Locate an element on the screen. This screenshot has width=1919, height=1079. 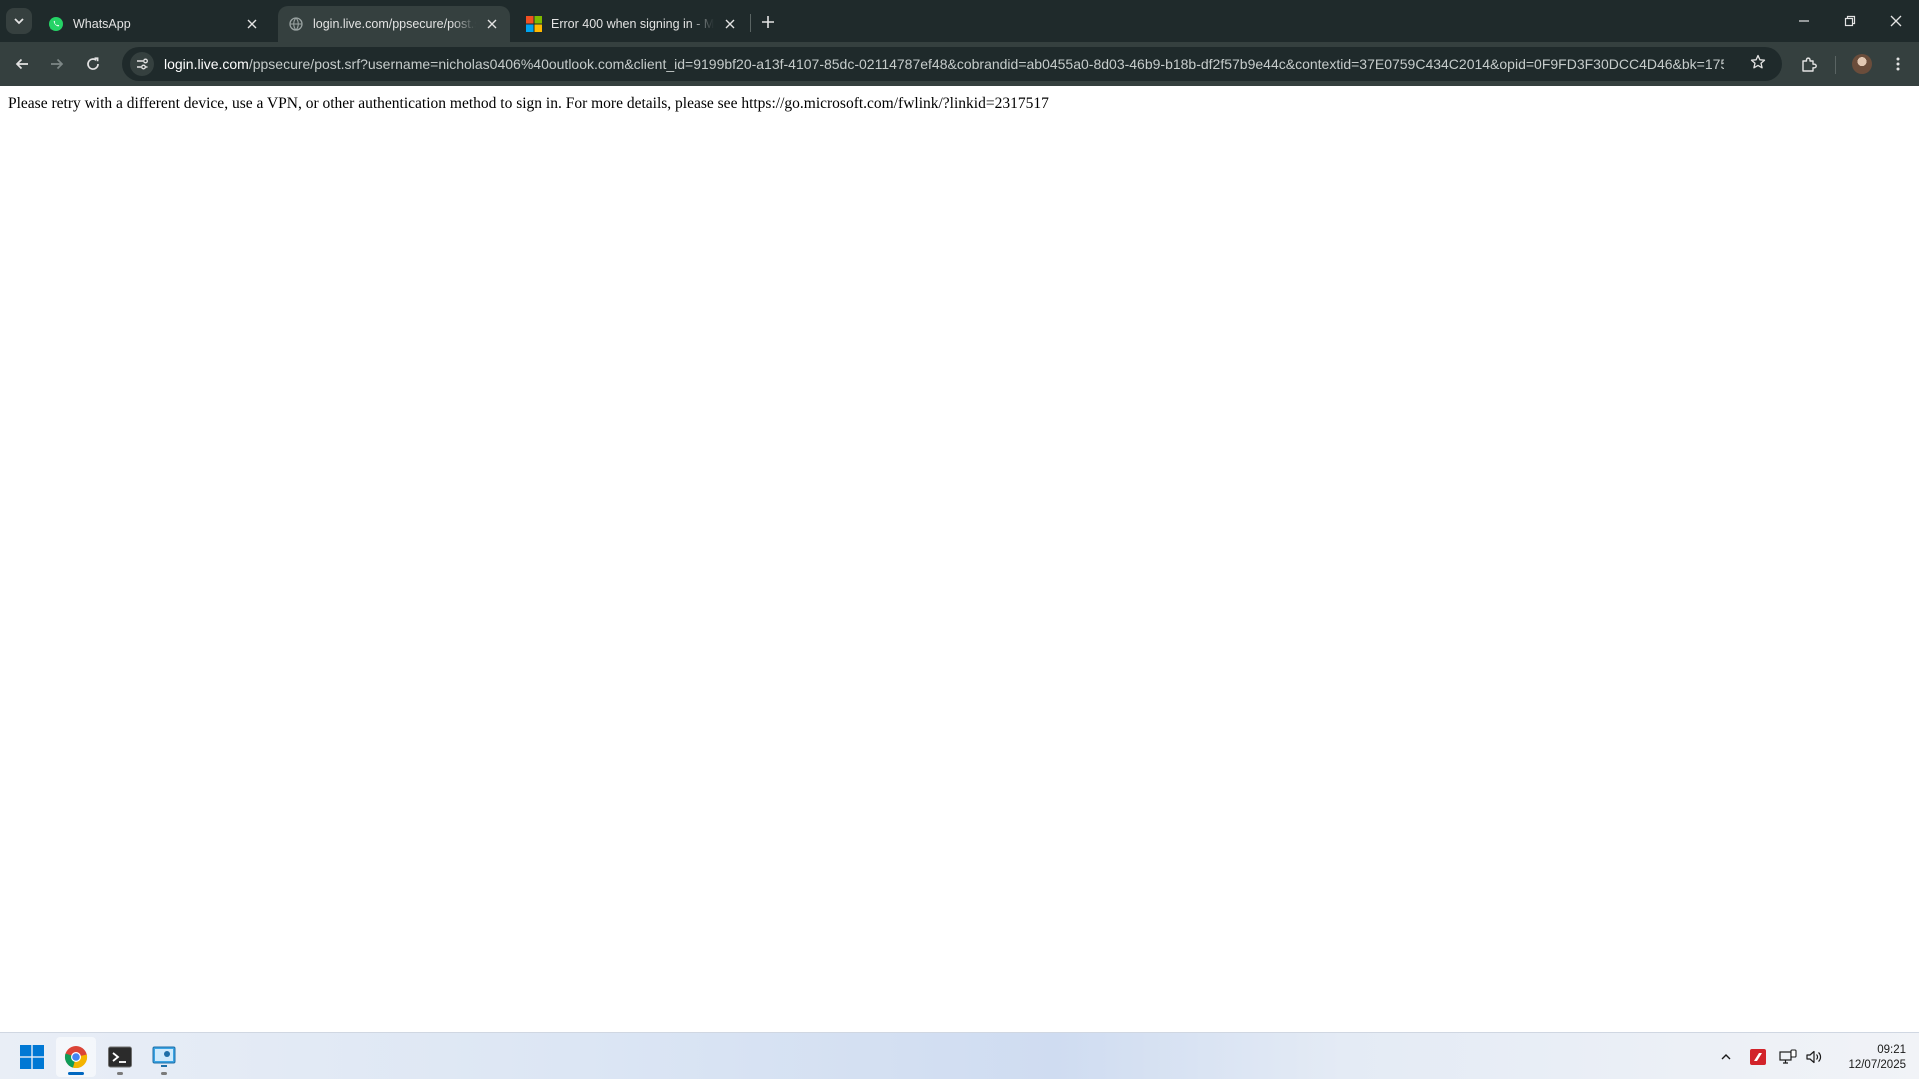
bookmark-button is located at coordinates (1758, 62).